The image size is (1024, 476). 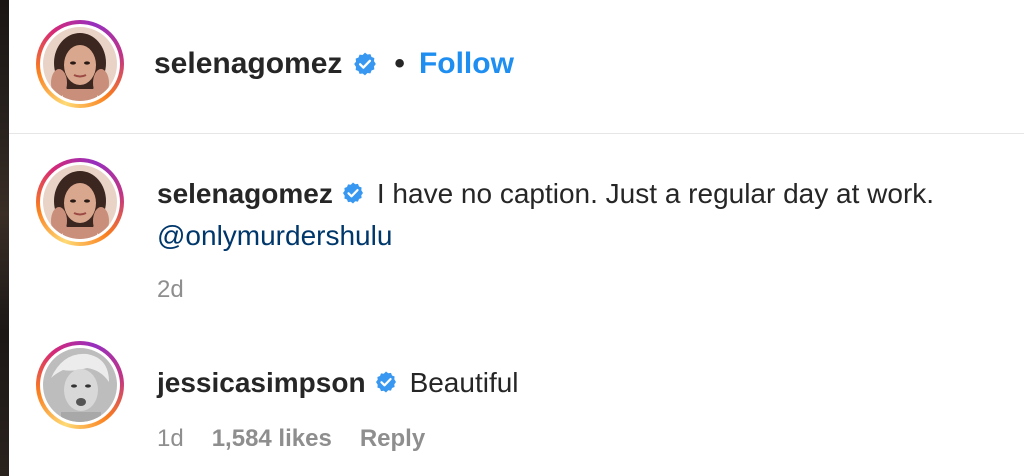 I want to click on jessicasimpson-avatar-image, so click(x=80, y=385).